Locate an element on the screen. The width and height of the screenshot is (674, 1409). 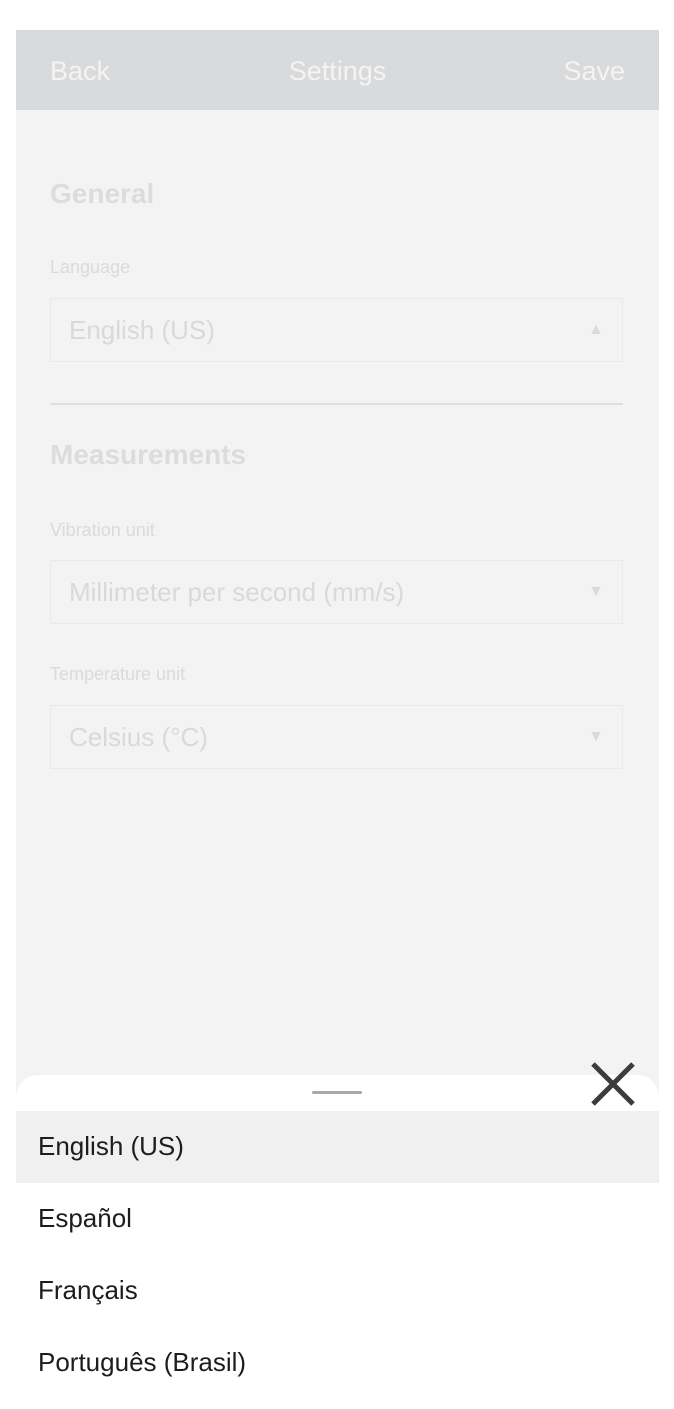
language-option-portuguese: Português (Brasil) is located at coordinates (337, 1363).